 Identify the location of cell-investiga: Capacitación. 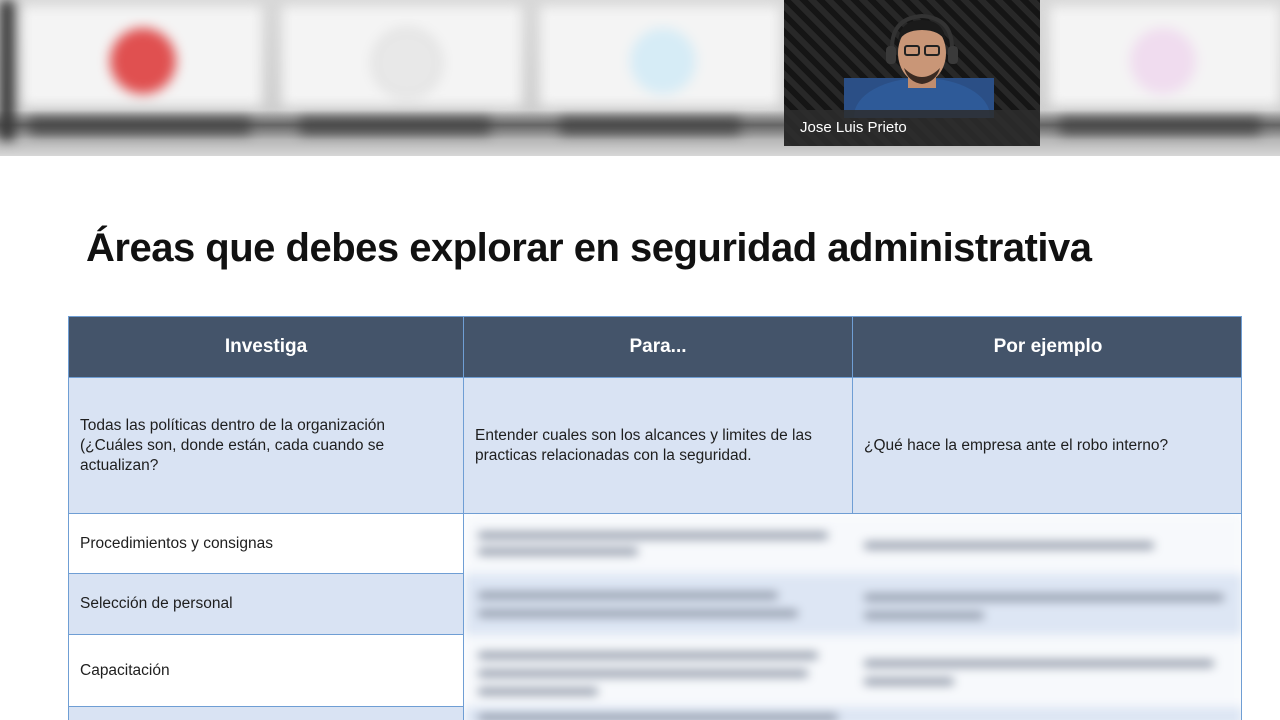
(266, 671).